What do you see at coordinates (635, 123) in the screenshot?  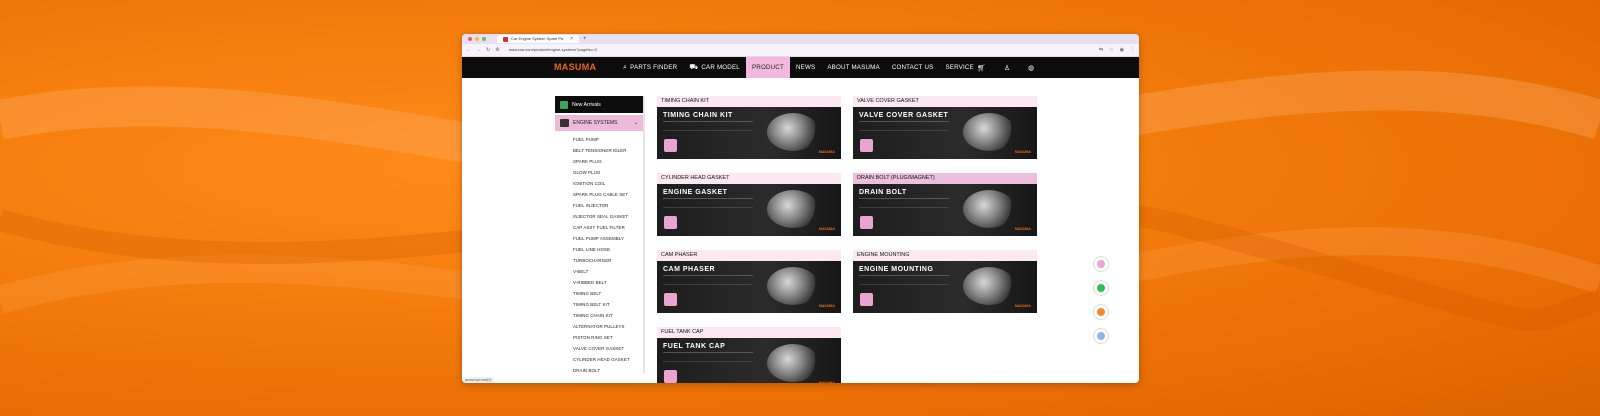 I see `chevron-down-icon: ⌄` at bounding box center [635, 123].